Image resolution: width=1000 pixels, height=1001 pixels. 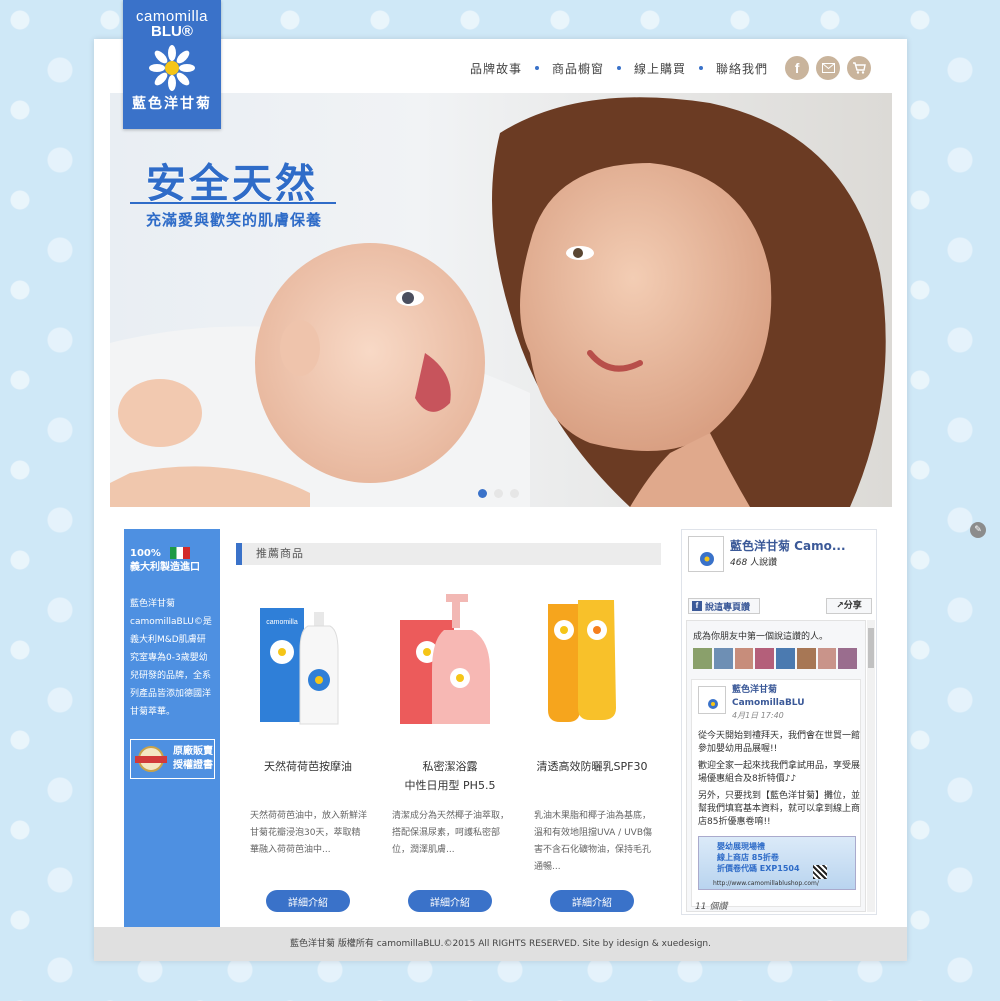 I want to click on side-heading: 100% 義大利製造進口, so click(x=172, y=552).